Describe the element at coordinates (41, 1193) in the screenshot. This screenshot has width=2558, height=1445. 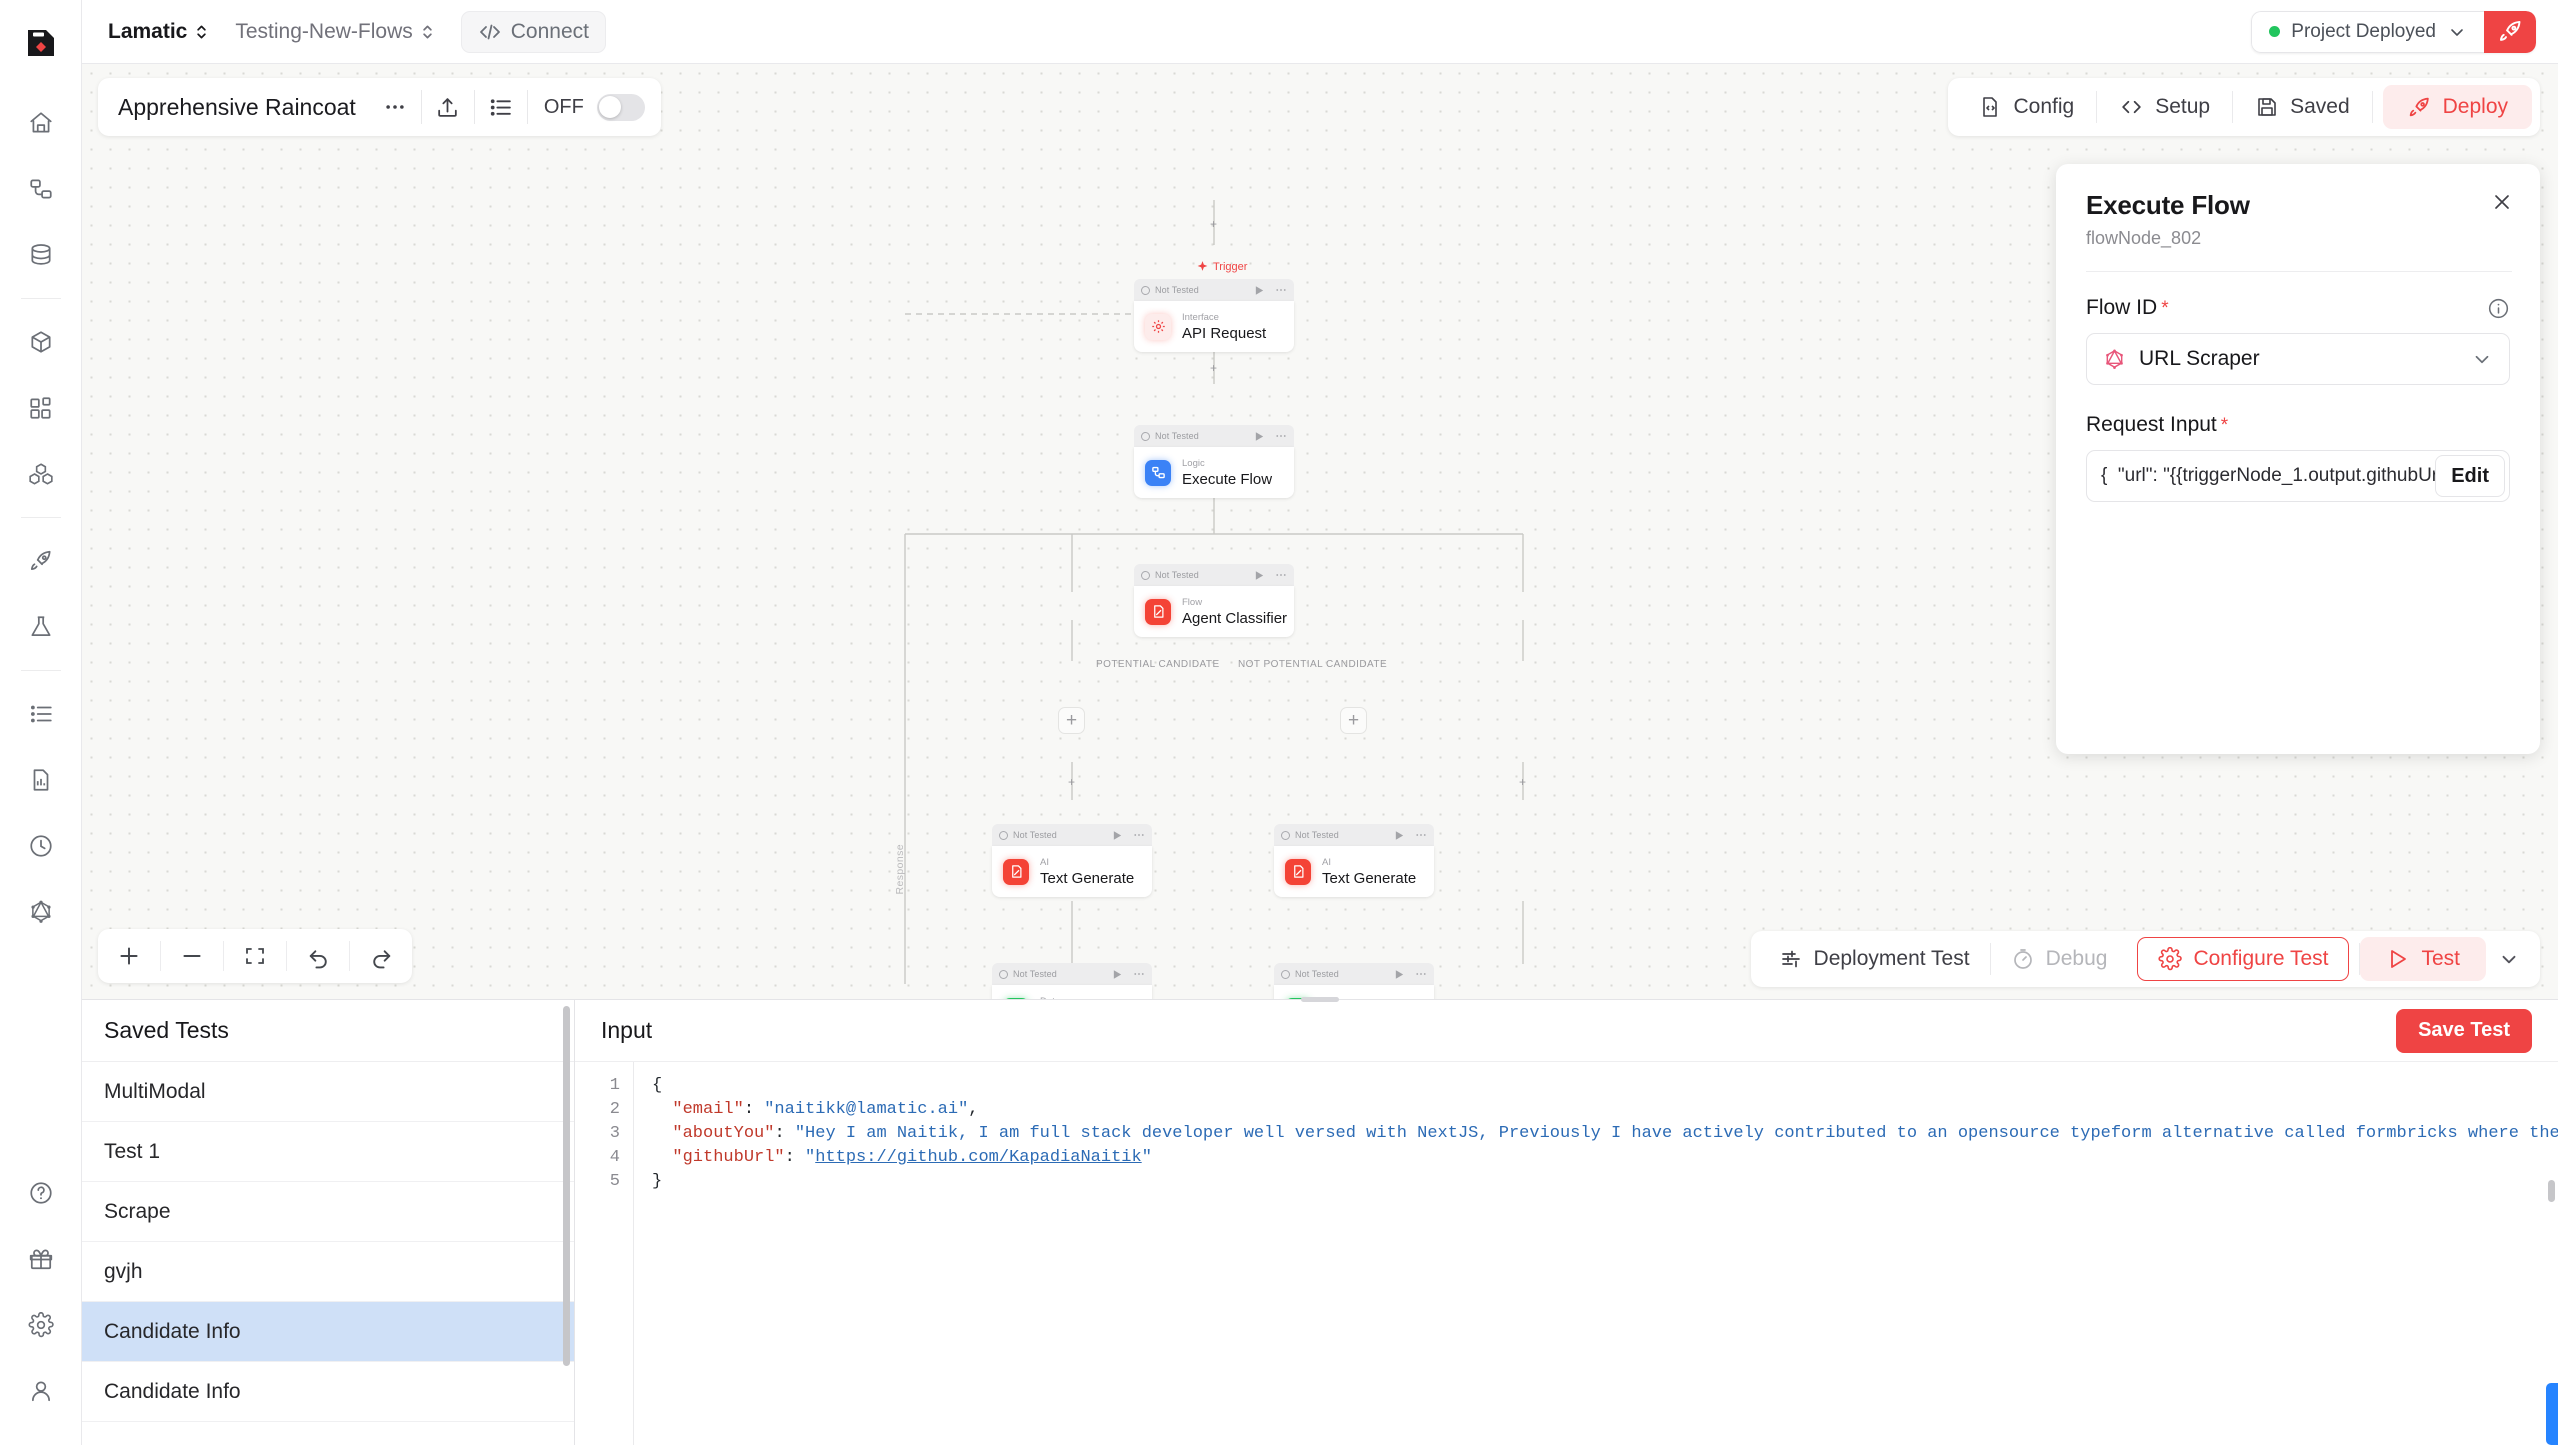
I see `sidebar-item-help` at that location.